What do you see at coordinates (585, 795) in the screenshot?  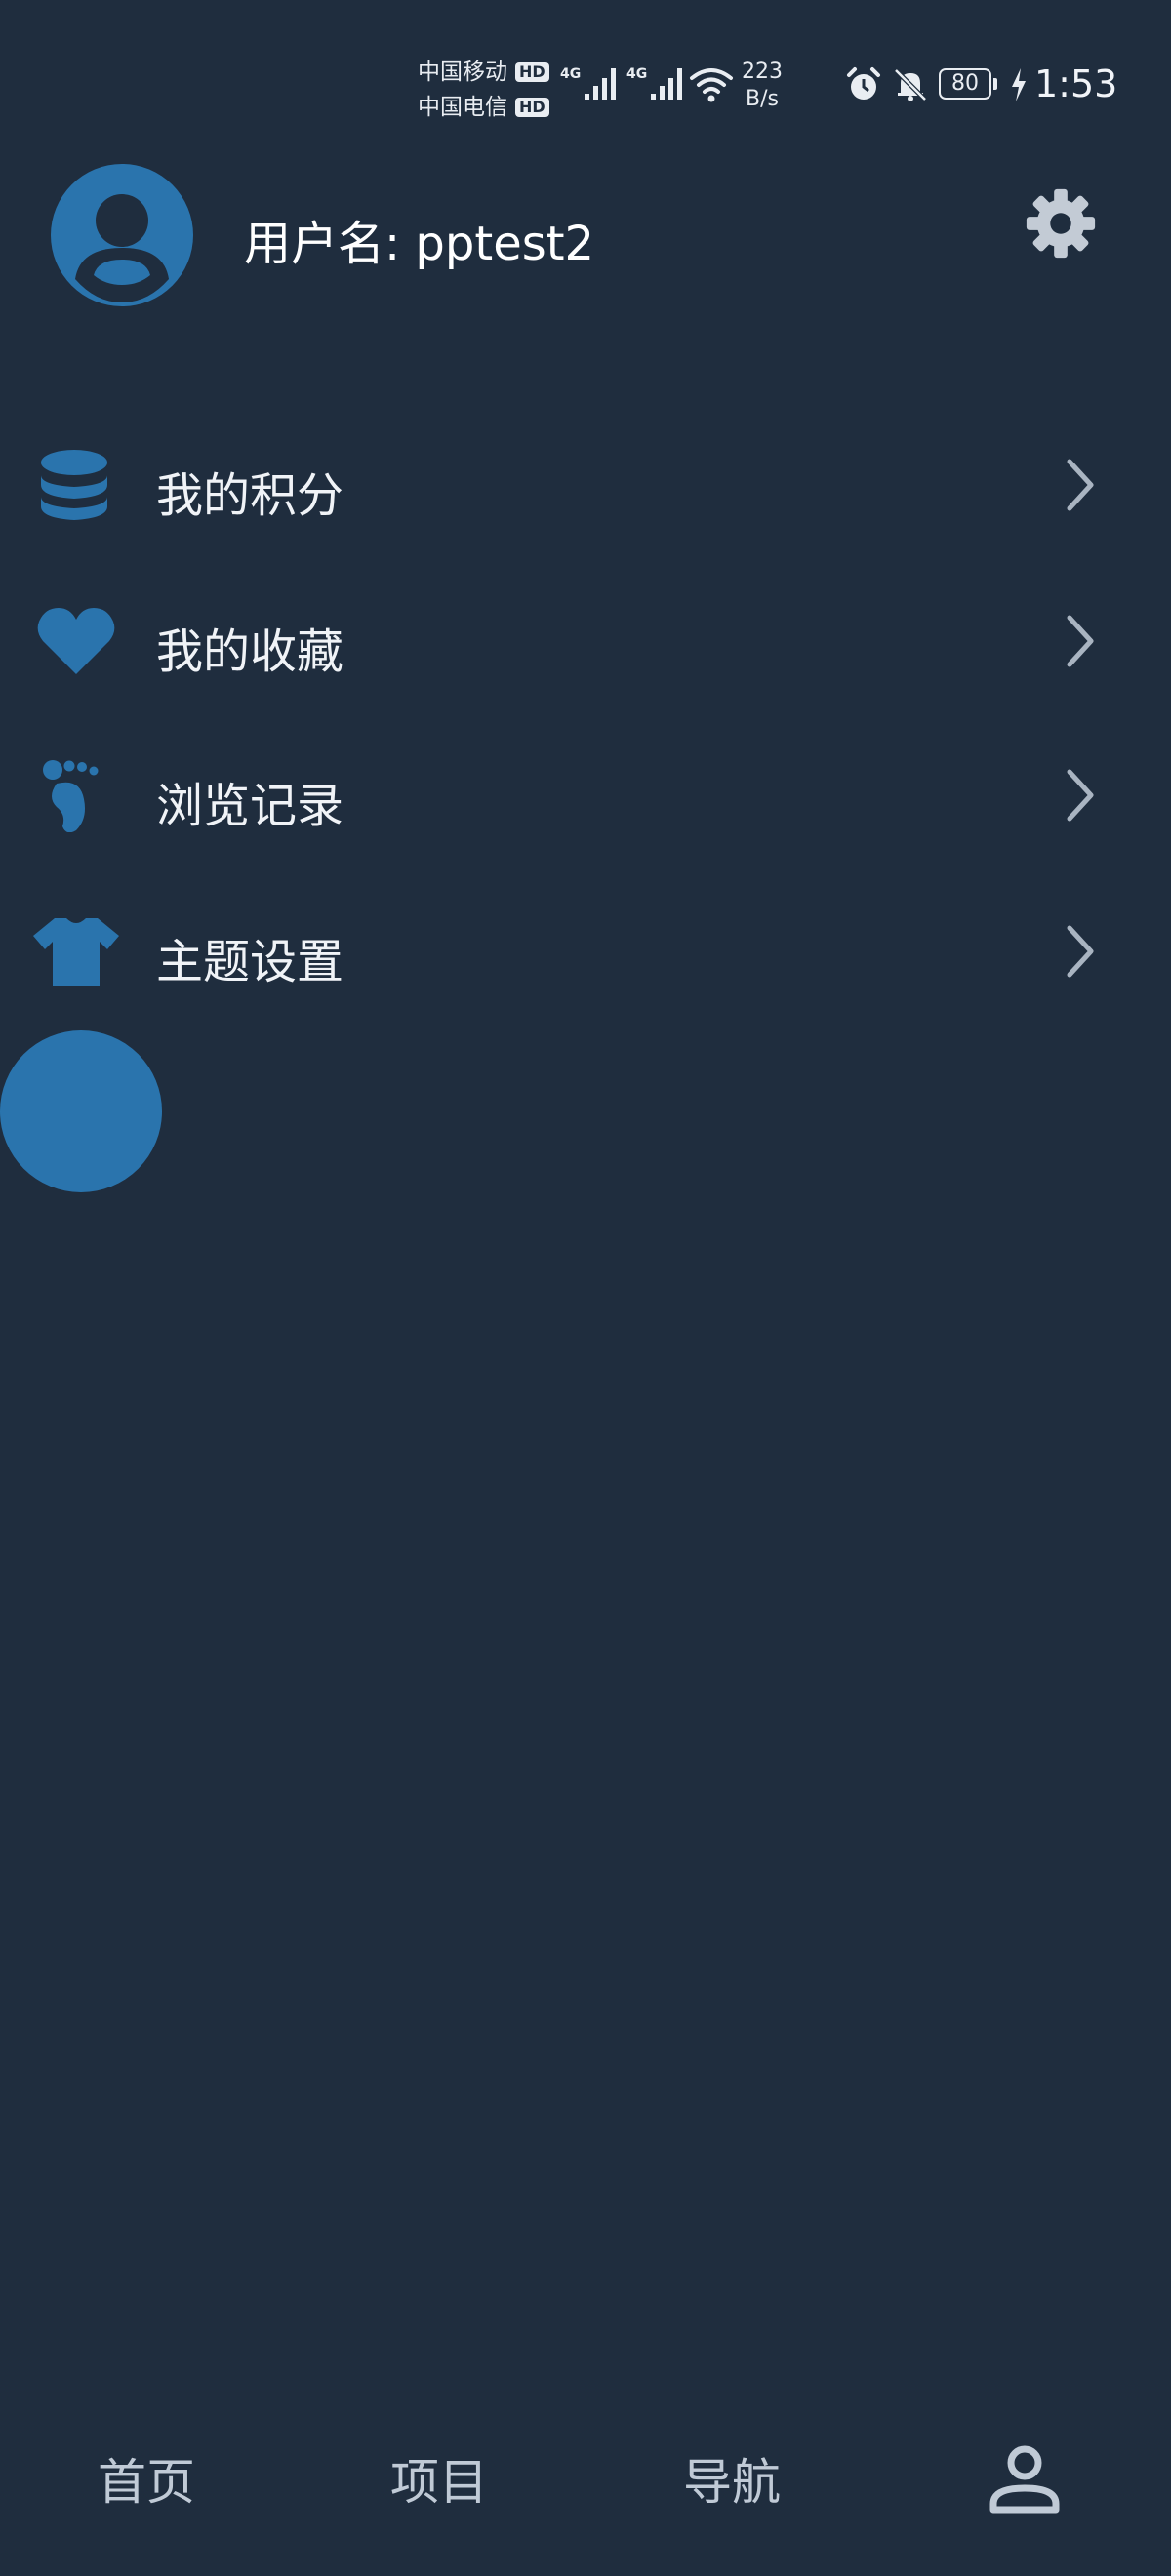 I see `menu-item-history: 浏览记录` at bounding box center [585, 795].